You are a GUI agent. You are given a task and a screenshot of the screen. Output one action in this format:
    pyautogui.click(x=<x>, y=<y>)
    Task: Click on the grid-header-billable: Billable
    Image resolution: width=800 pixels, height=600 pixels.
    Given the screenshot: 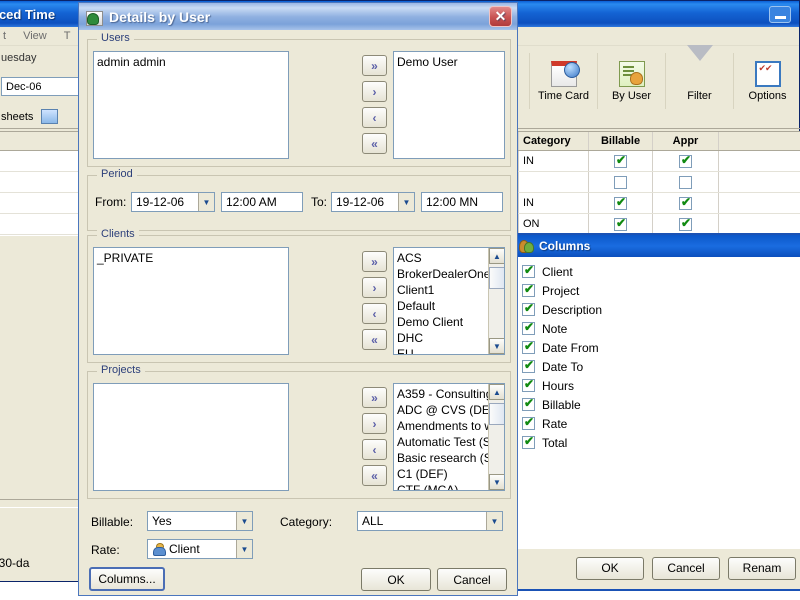 What is the action you would take?
    pyautogui.click(x=621, y=141)
    